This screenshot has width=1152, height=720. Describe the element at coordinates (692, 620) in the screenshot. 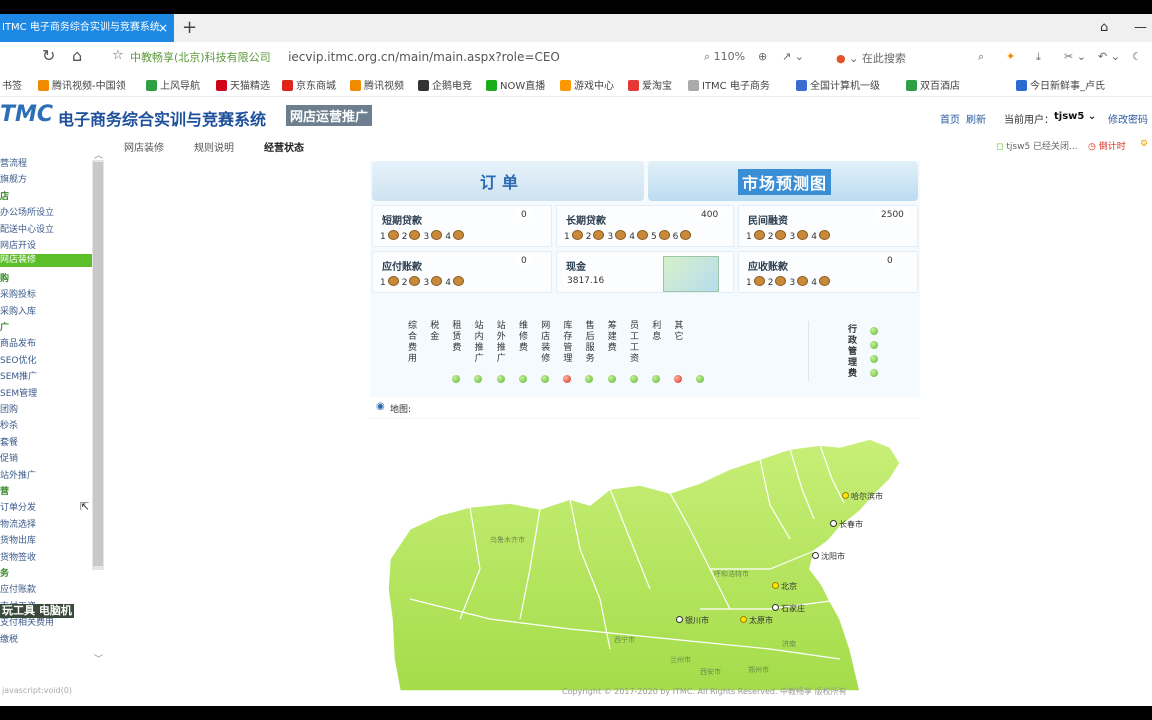

I see `city-yinchuan: 银川市` at that location.